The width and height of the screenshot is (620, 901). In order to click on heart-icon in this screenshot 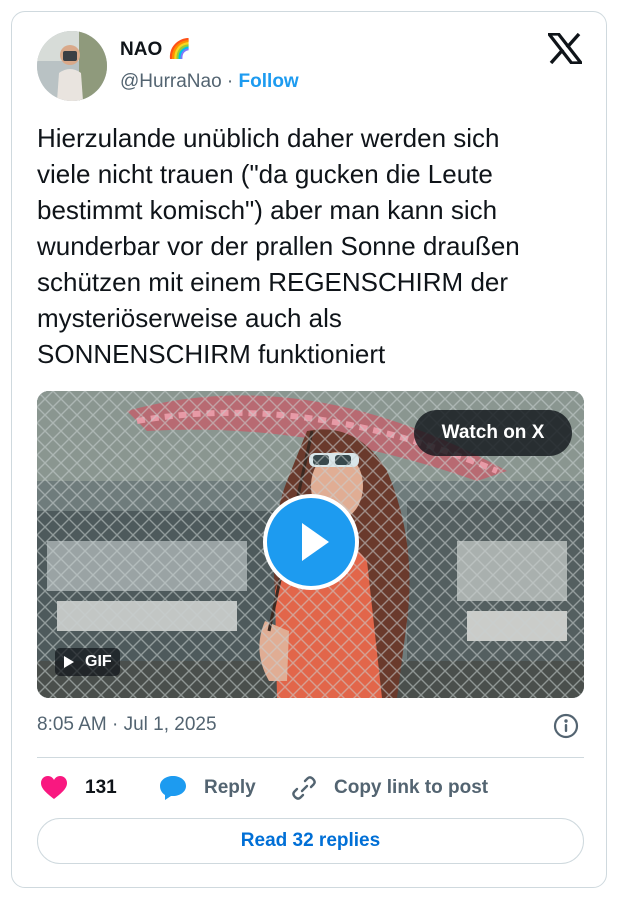, I will do `click(54, 787)`.